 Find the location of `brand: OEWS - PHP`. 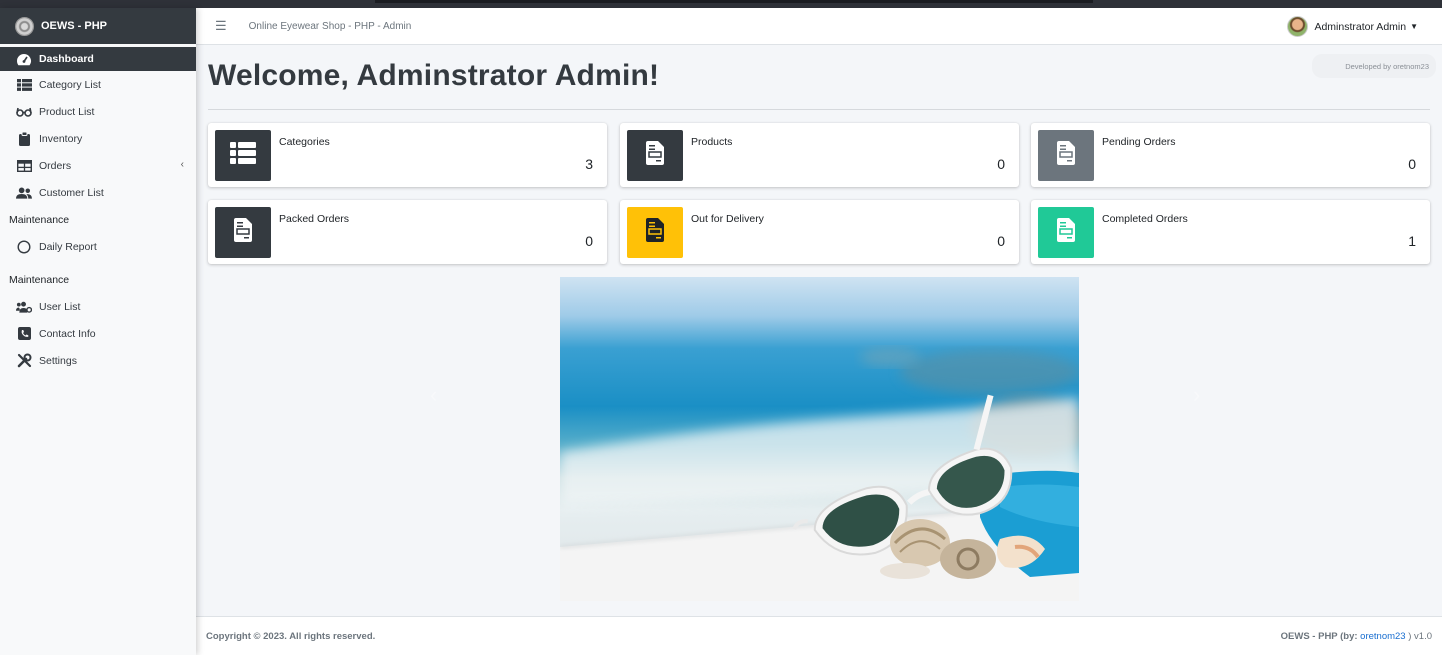

brand: OEWS - PHP is located at coordinates (98, 26).